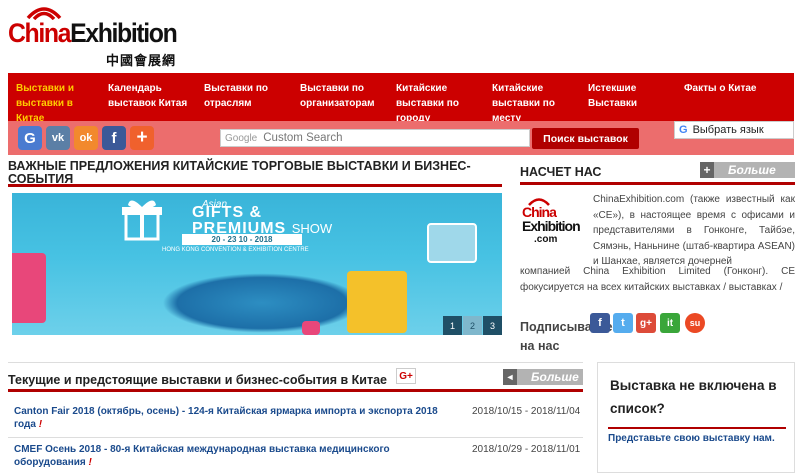 The width and height of the screenshot is (800, 473). Describe the element at coordinates (375, 138) in the screenshot. I see `search-input: Google Custom Search` at that location.